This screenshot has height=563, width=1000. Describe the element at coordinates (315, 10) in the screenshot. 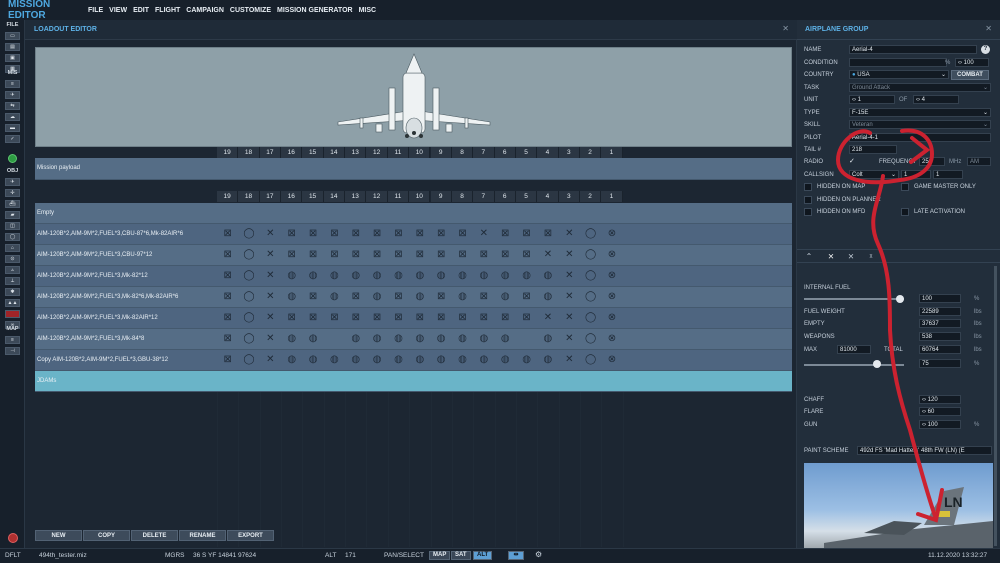

I see `menu-mission-generator: MISSION GENERATOR` at that location.